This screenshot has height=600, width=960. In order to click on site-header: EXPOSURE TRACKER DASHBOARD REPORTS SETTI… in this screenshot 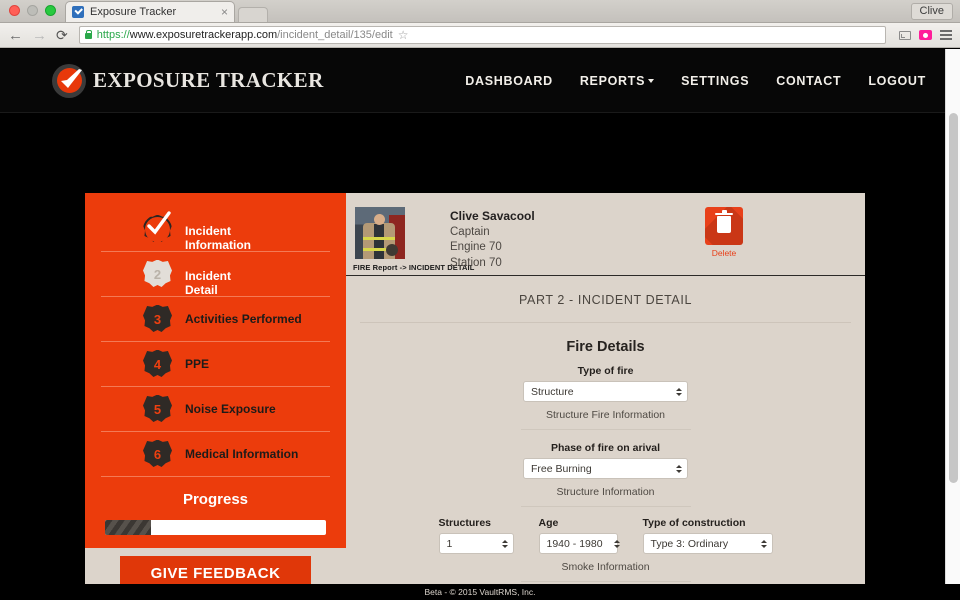, I will do `click(480, 81)`.